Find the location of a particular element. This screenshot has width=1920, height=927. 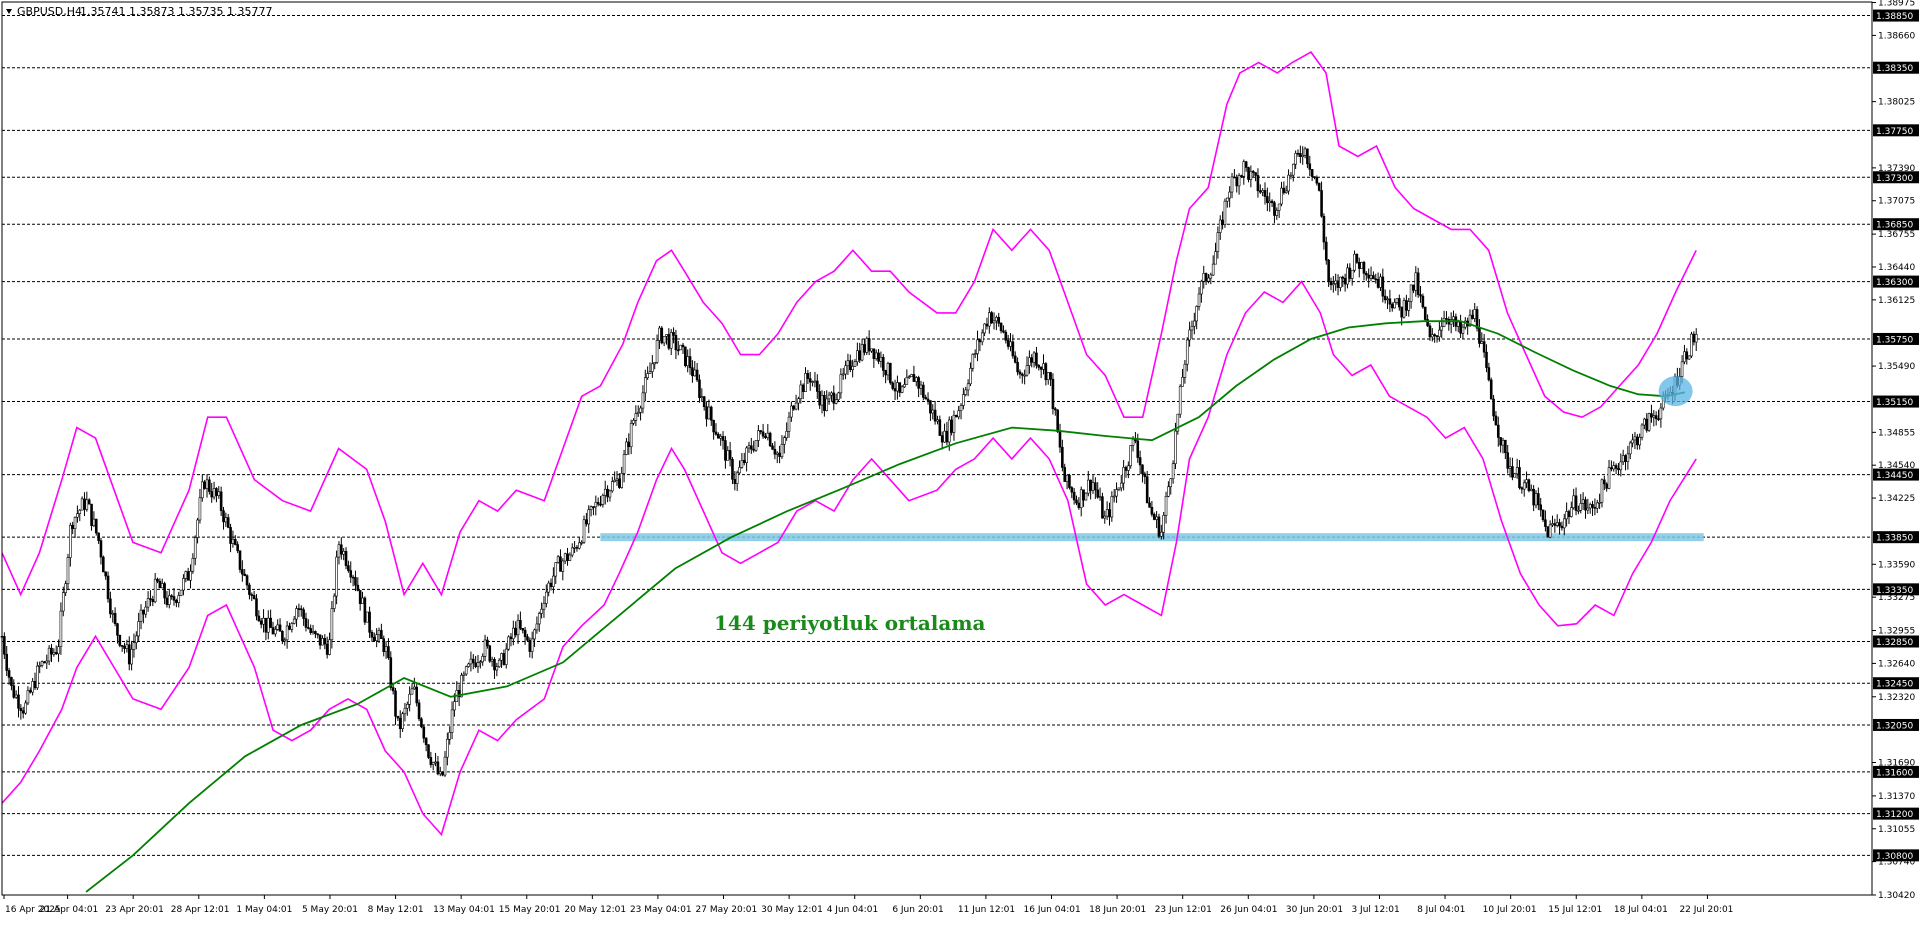

y-tick-label: 1.32955 is located at coordinates (1896, 632).